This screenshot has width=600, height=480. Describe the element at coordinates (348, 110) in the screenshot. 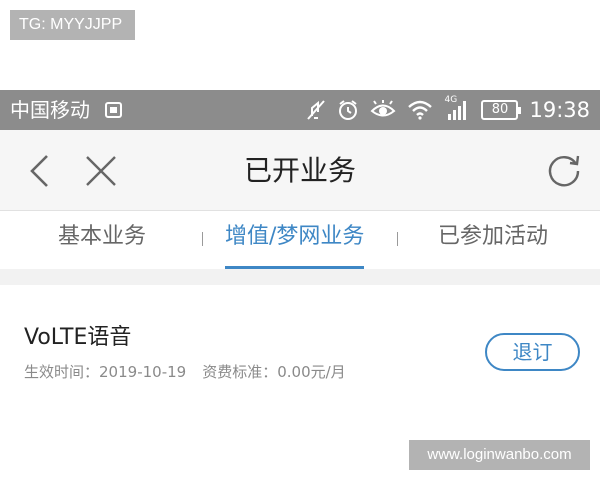

I see `alarm-icon` at that location.